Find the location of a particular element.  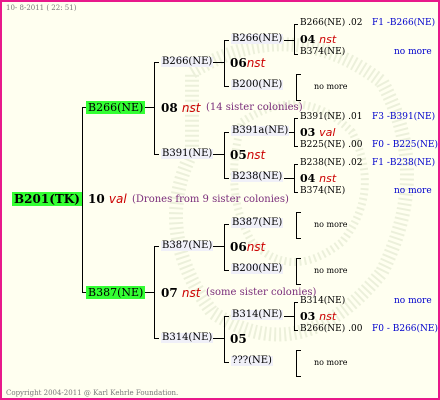

ull-left-queen: B266(NE) .02 is located at coordinates (331, 23).